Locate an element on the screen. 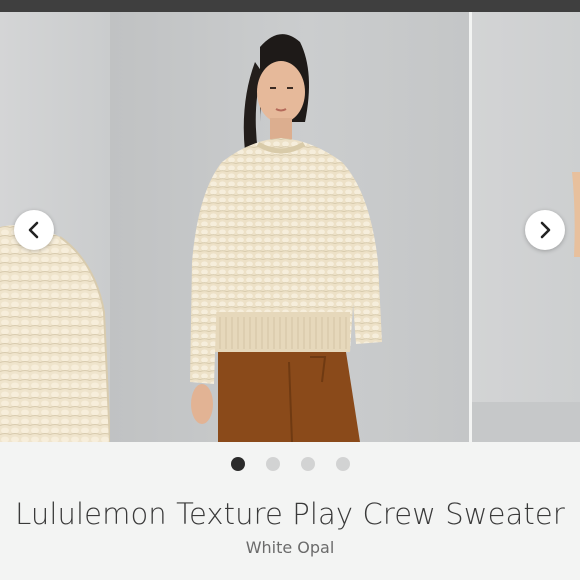 The image size is (580, 580). carousel-pagination is located at coordinates (290, 464).